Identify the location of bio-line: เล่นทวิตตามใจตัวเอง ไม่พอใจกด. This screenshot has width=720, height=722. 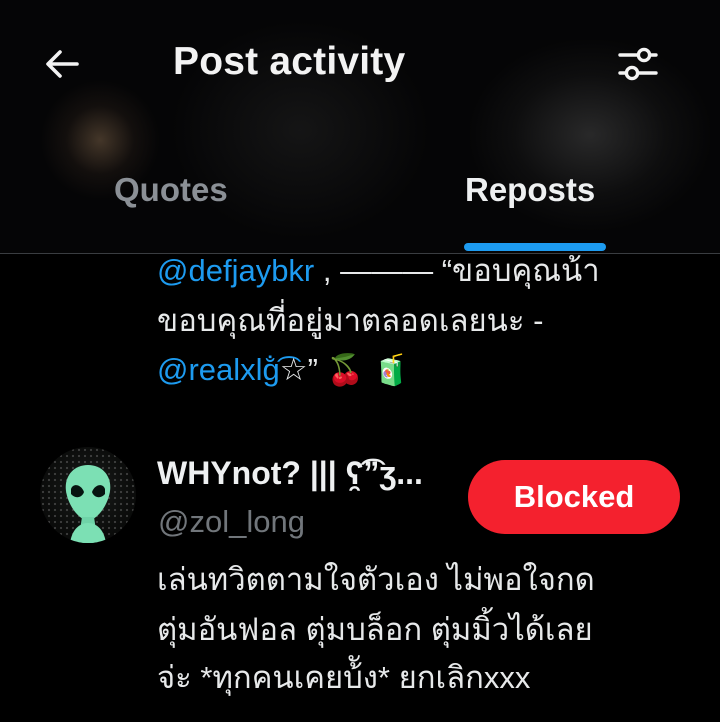
(376, 579).